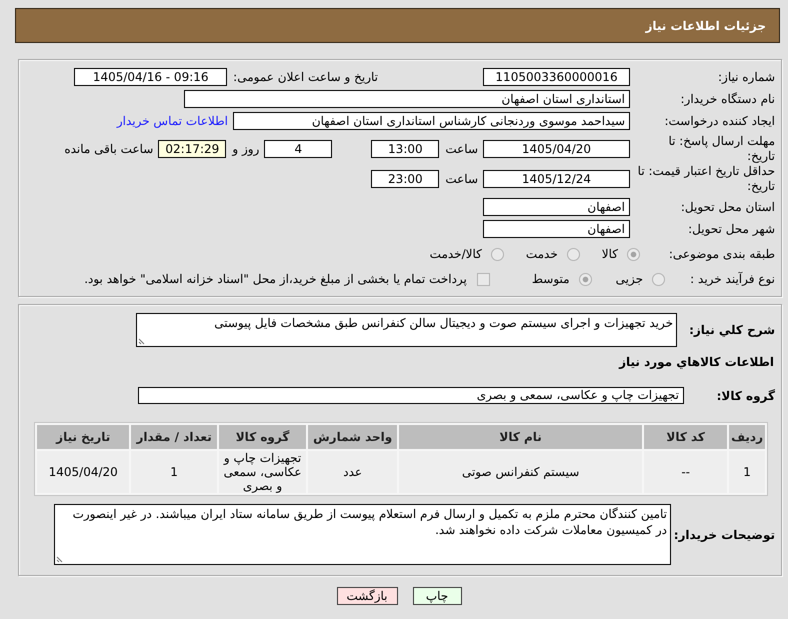 This screenshot has width=788, height=619. I want to click on option-label: کالا, so click(610, 254).